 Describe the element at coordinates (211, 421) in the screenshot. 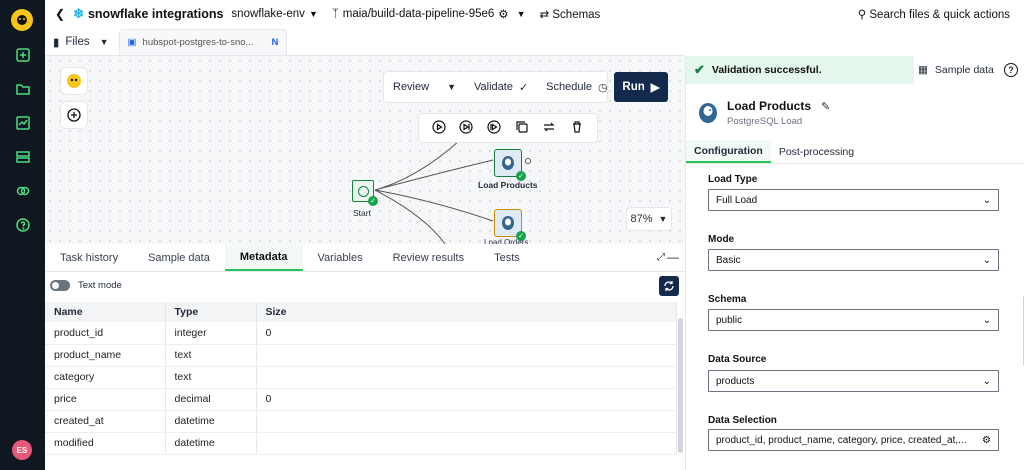

I see `cell-type: datetime` at that location.